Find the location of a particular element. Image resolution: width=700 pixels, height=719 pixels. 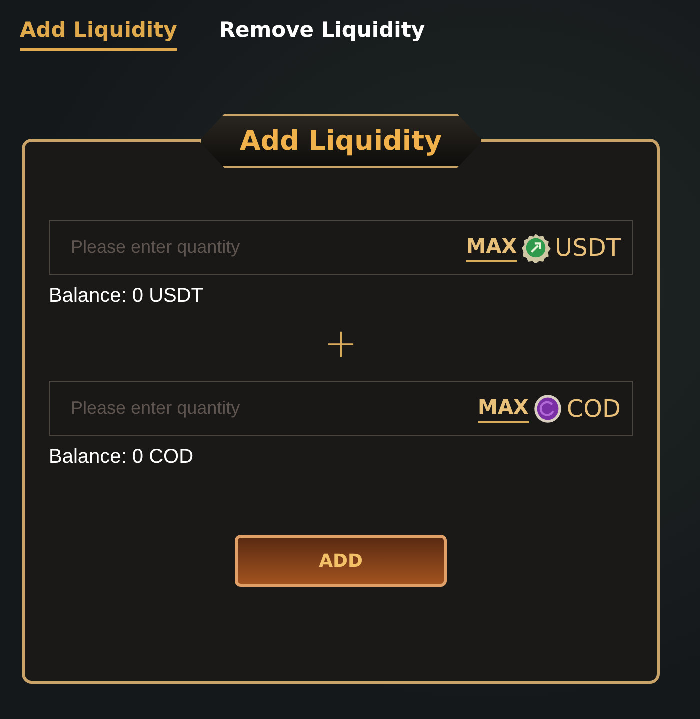

balance-label: Balance: 0 USDT is located at coordinates (127, 296).